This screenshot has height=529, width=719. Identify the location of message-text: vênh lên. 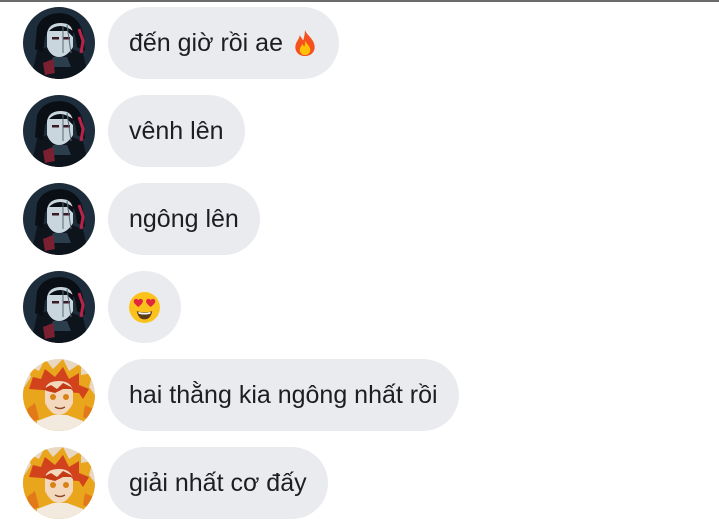
(176, 130).